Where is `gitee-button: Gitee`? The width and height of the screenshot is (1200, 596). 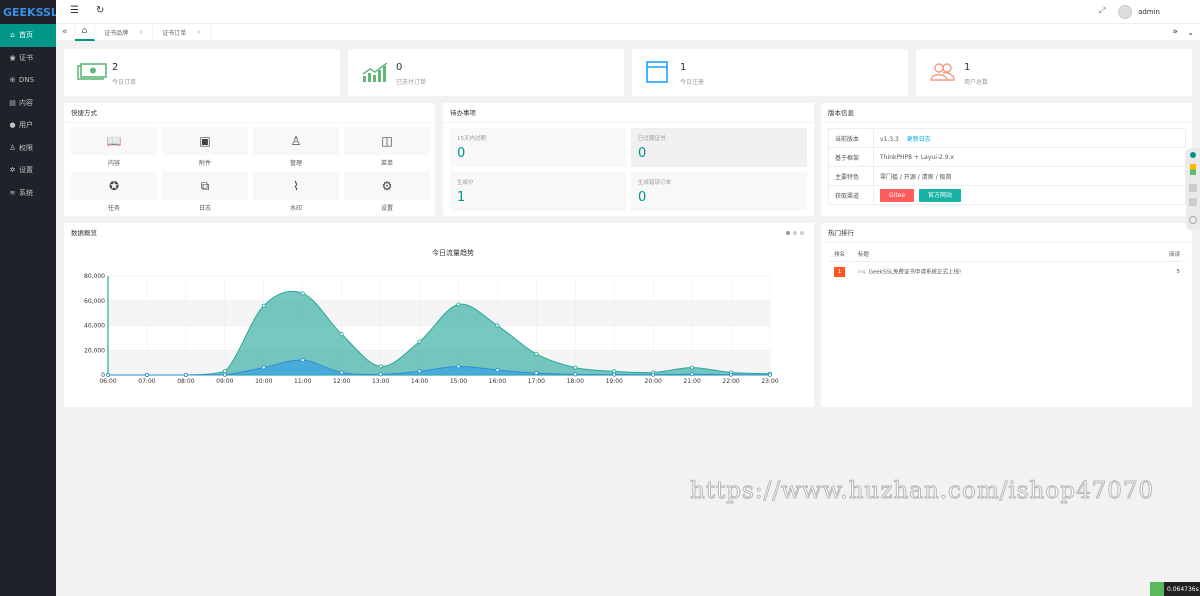 gitee-button: Gitee is located at coordinates (897, 195).